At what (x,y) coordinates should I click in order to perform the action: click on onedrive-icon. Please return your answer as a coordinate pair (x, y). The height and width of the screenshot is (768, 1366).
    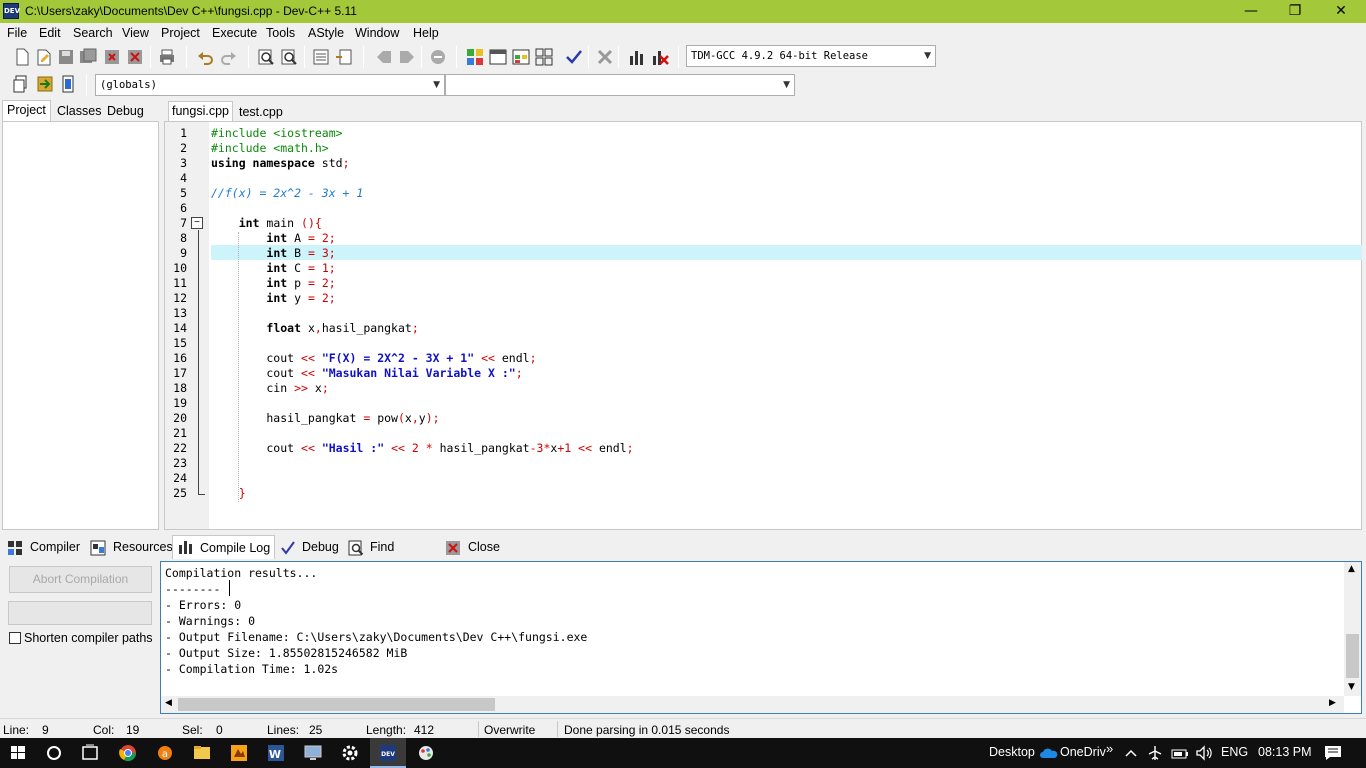
    Looking at the image, I should click on (1049, 753).